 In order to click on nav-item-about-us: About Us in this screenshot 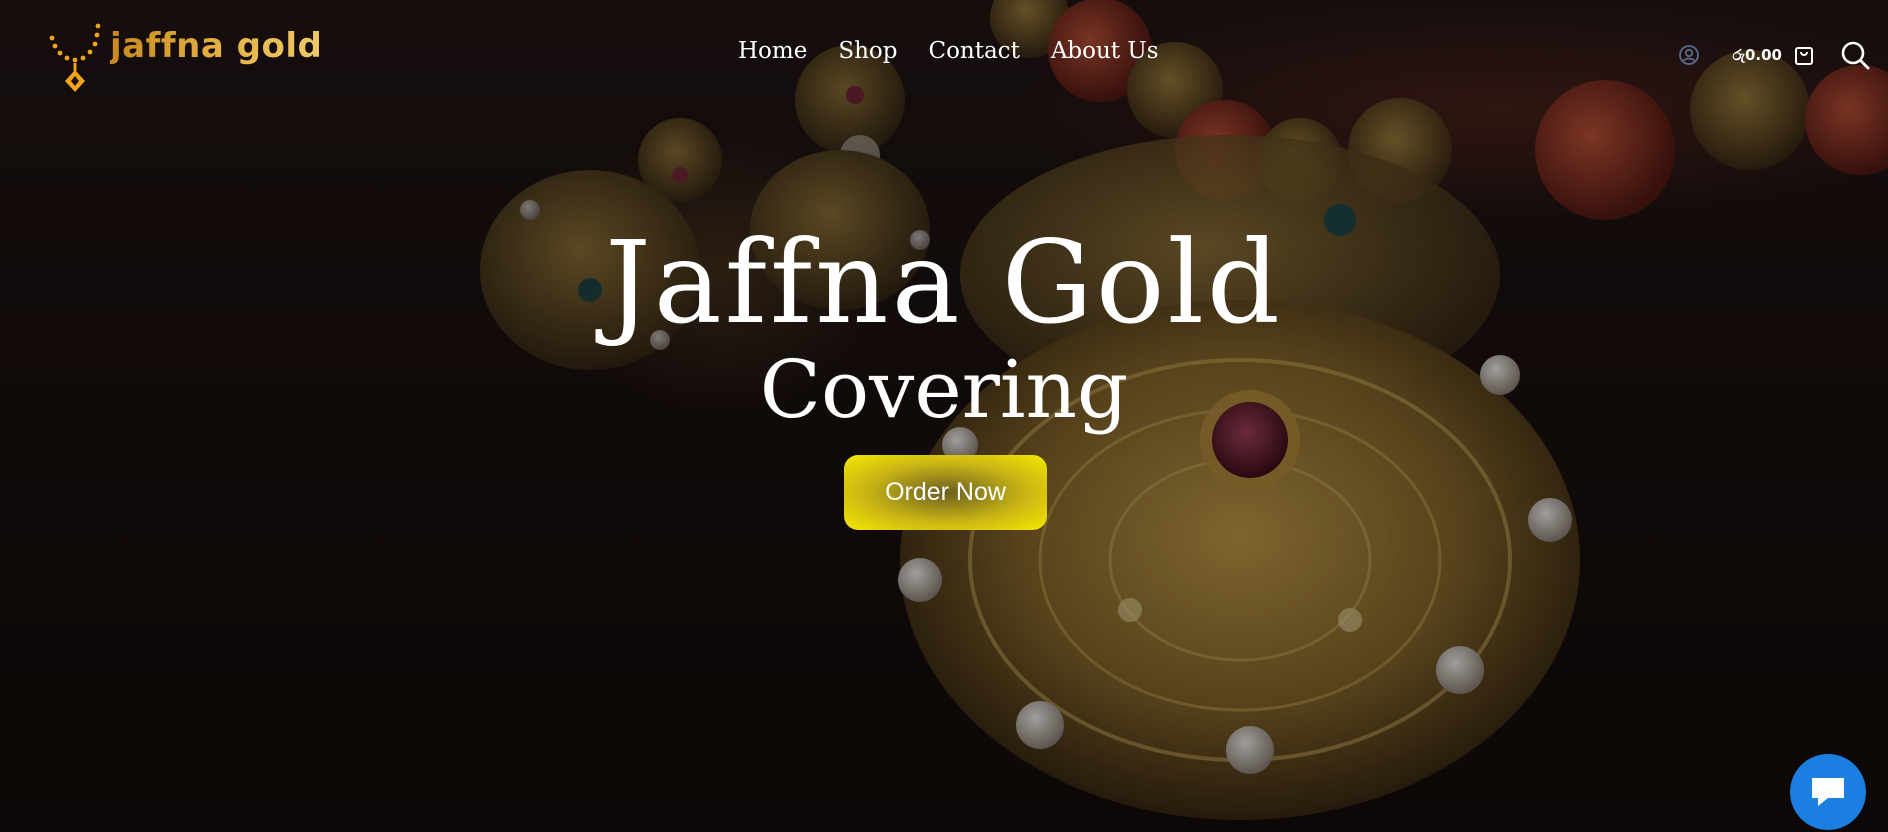, I will do `click(1105, 51)`.